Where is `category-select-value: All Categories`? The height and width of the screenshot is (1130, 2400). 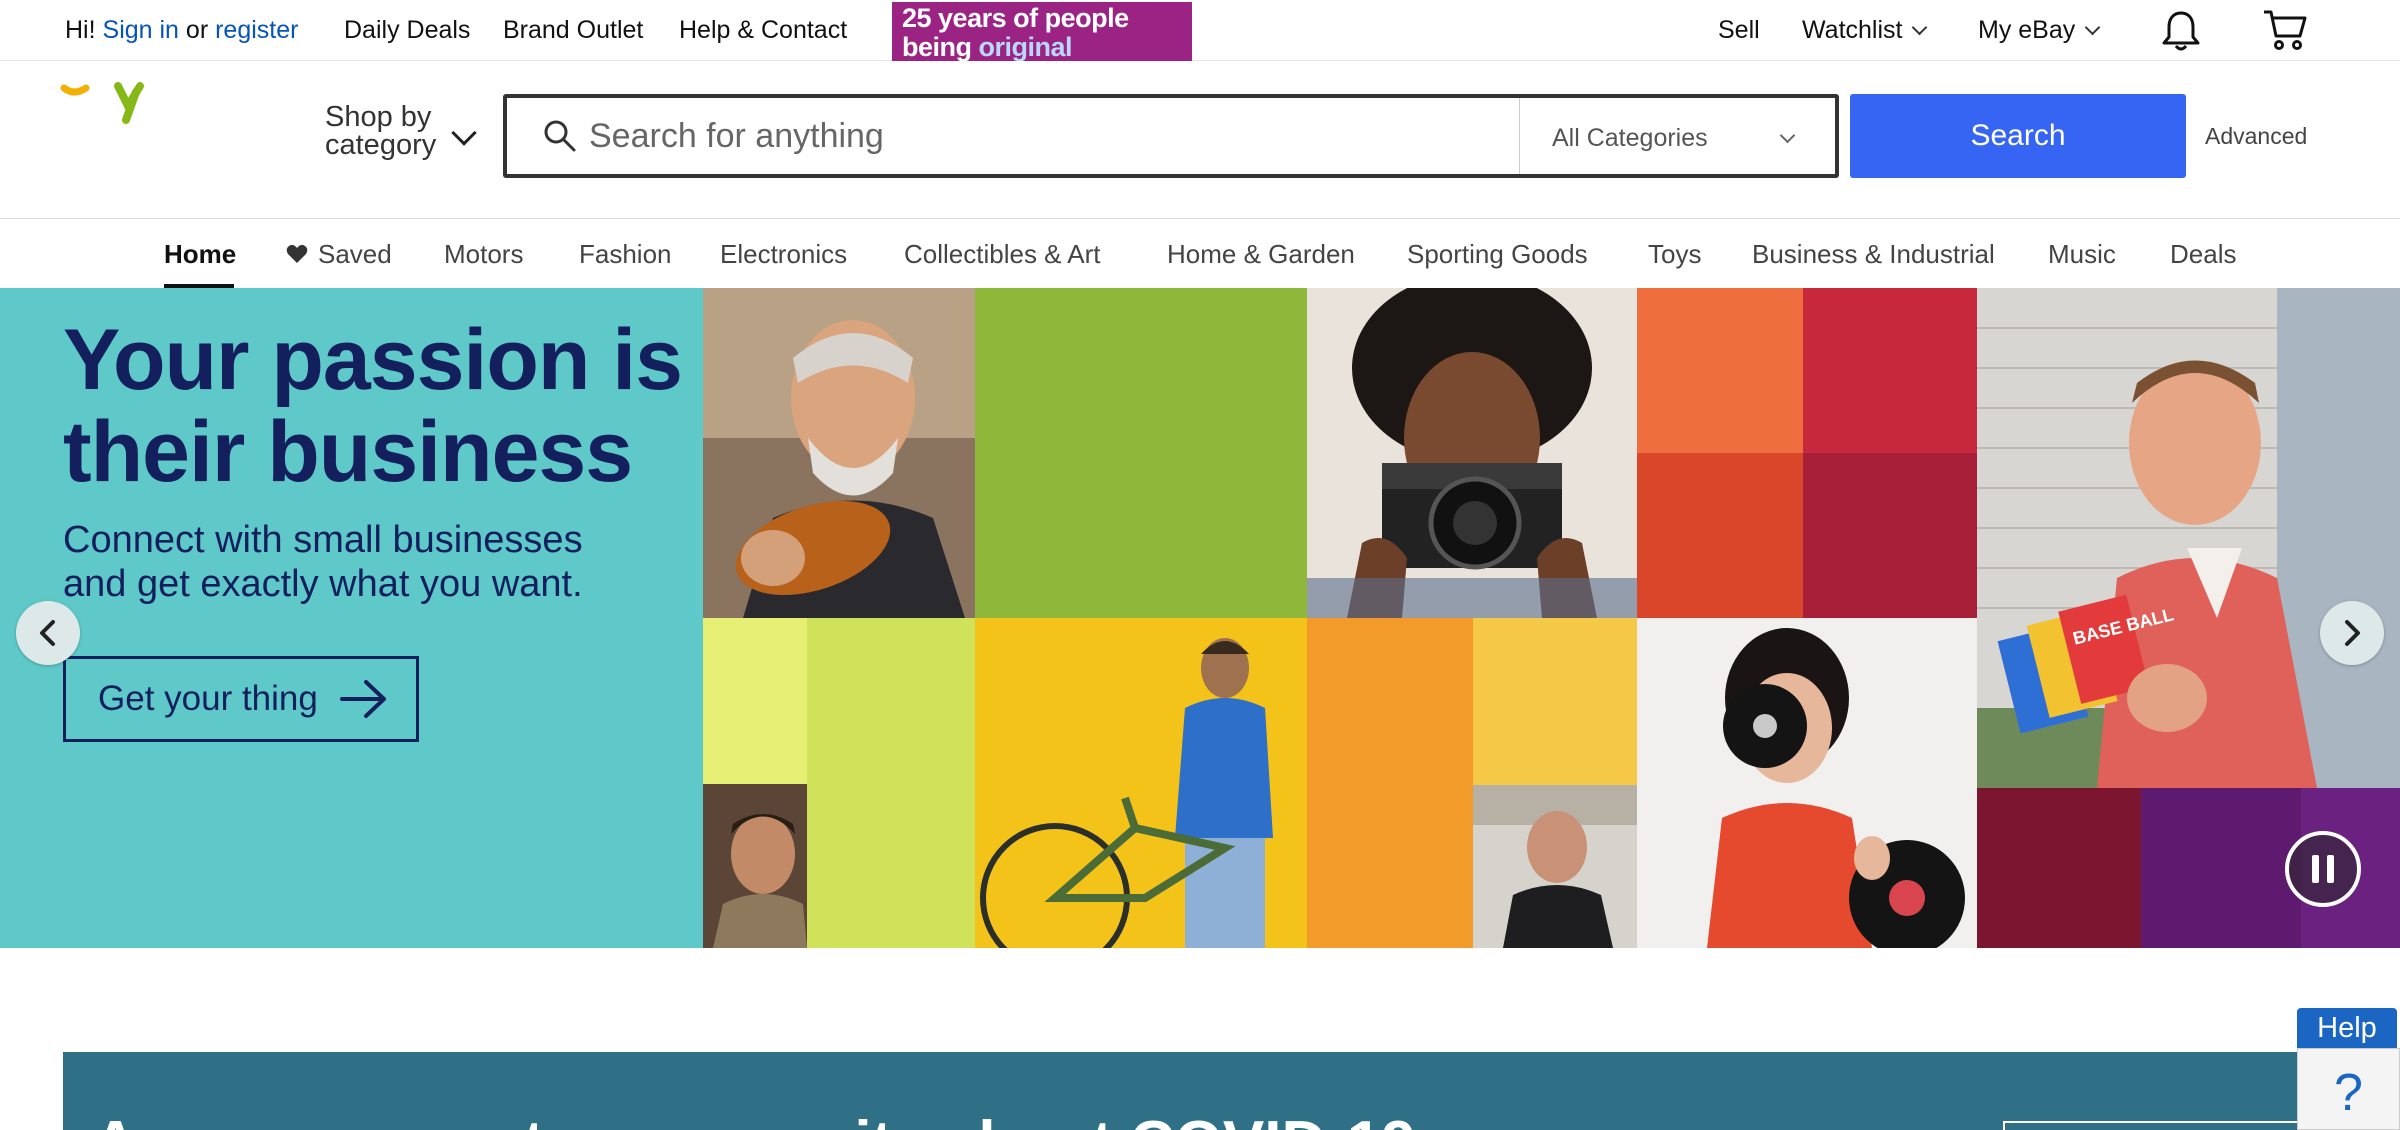 category-select-value: All Categories is located at coordinates (1630, 138).